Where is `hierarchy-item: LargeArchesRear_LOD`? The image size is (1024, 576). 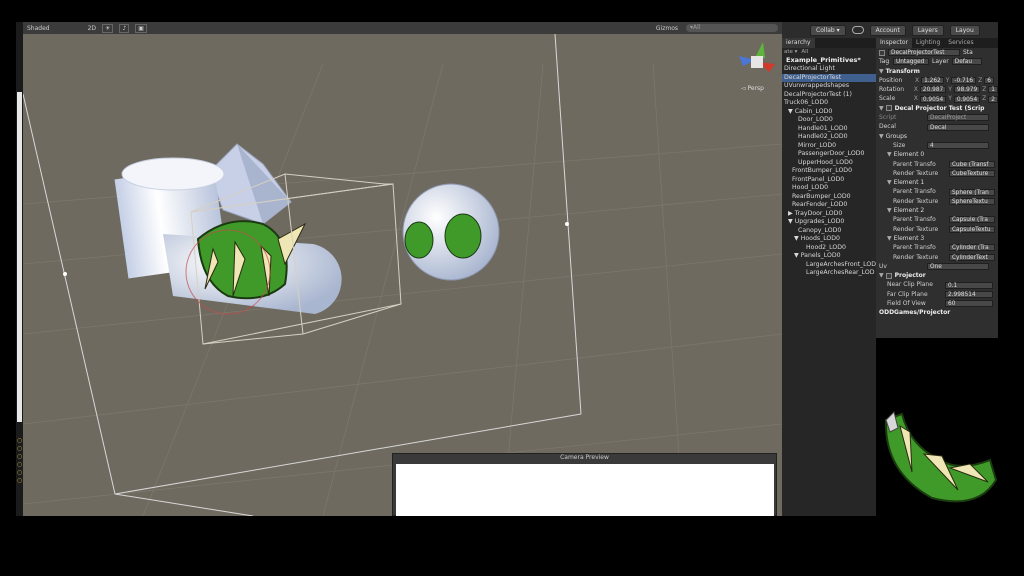
hierarchy-item: LargeArchesRear_LOD is located at coordinates (829, 273).